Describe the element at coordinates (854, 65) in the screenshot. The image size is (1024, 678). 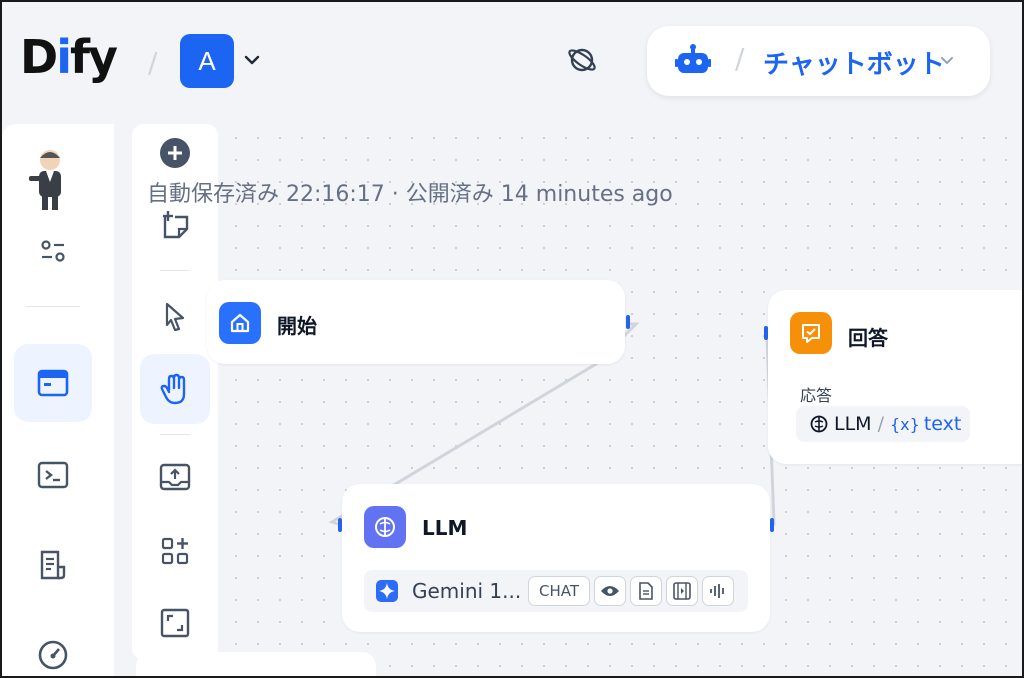
I see `app-mode-label: チャットボット` at that location.